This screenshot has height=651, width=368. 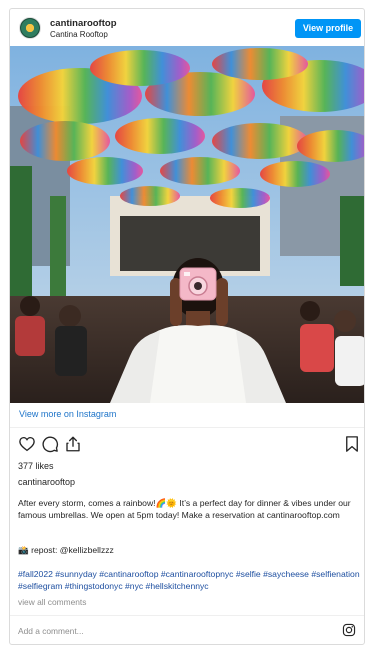 What do you see at coordinates (328, 28) in the screenshot?
I see `view-profile-button: View profile` at bounding box center [328, 28].